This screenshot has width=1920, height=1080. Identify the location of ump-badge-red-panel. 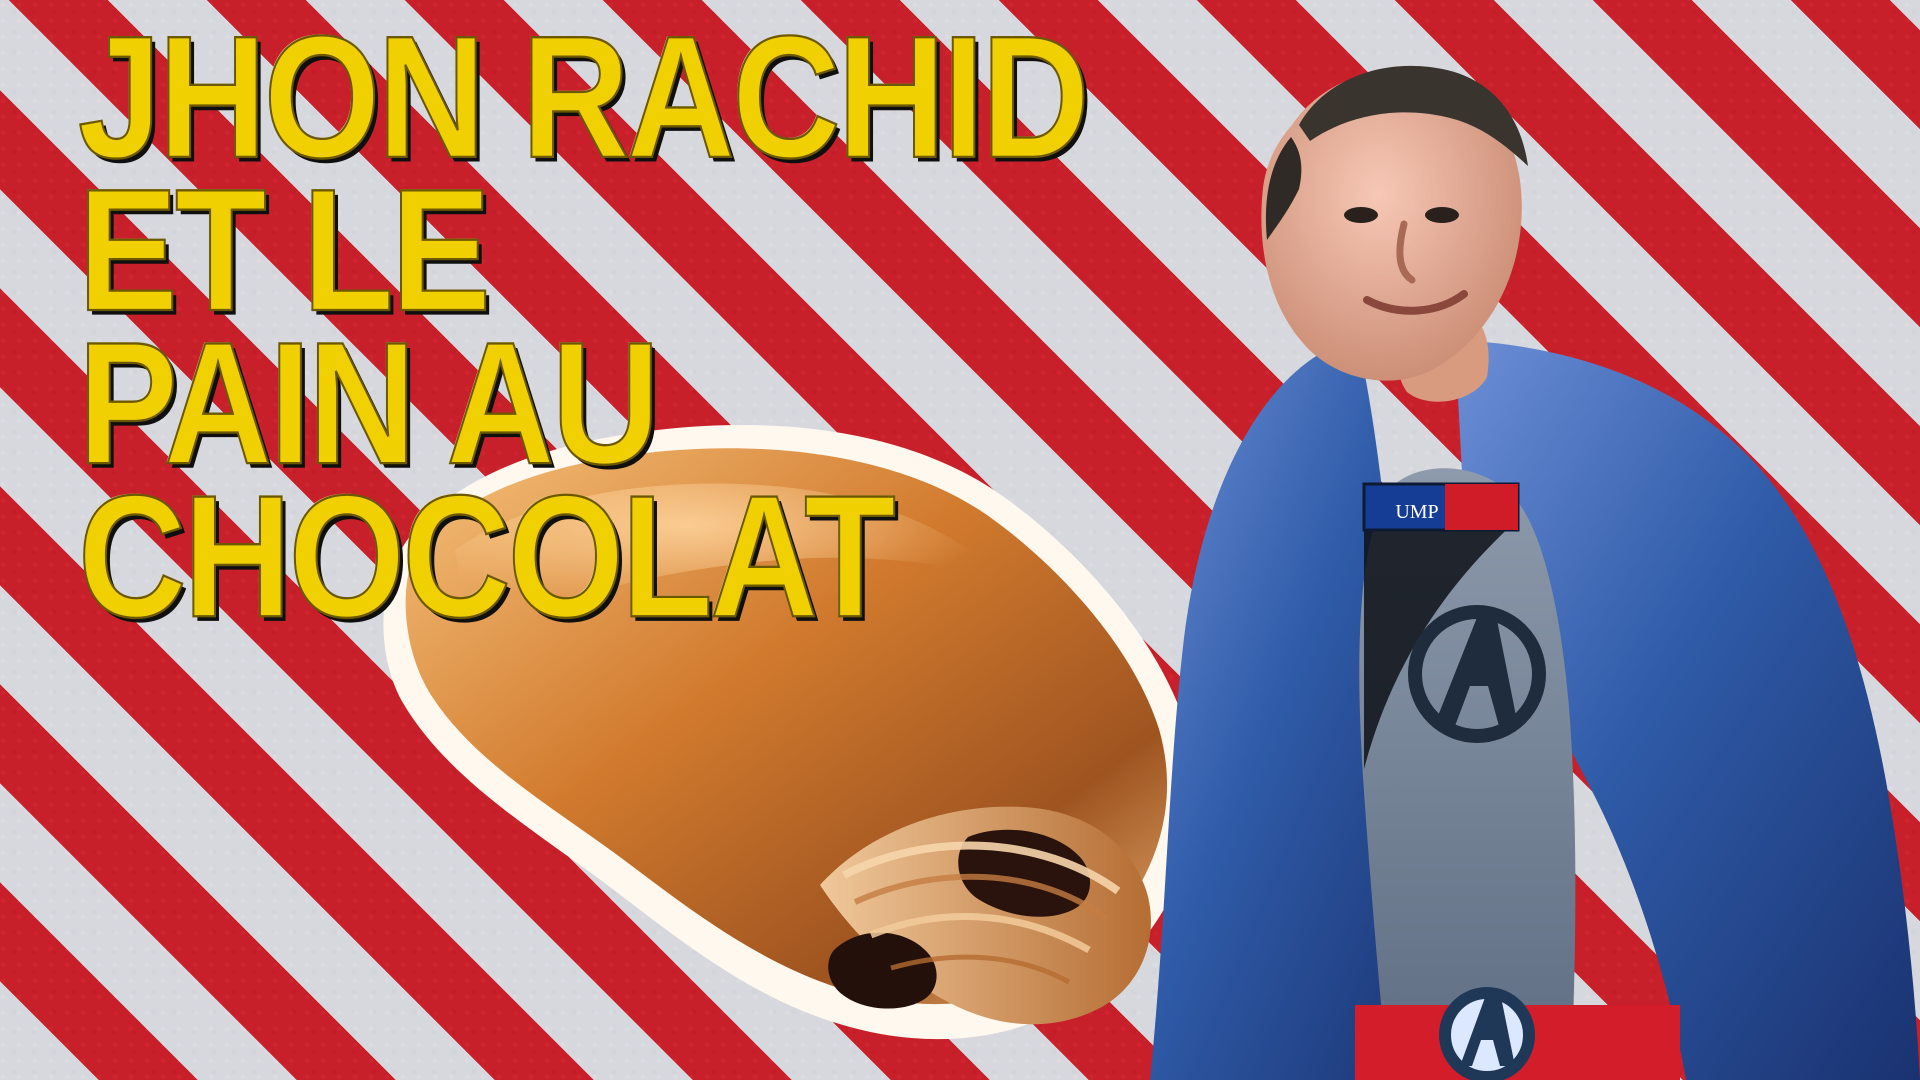
(1481, 507).